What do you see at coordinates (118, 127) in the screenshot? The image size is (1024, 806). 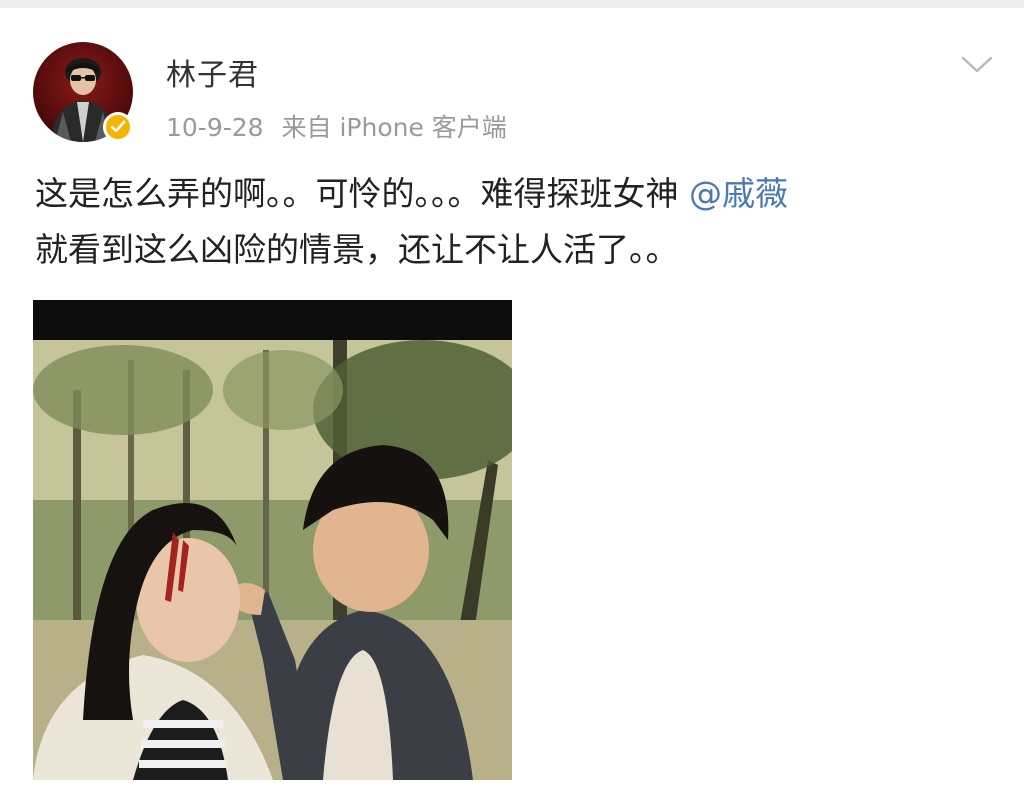 I see `verified-badge-icon` at bounding box center [118, 127].